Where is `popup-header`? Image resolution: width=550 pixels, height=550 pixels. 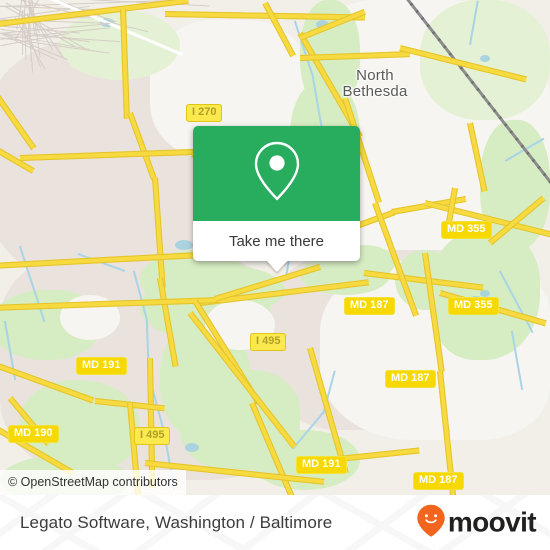
popup-header is located at coordinates (276, 173).